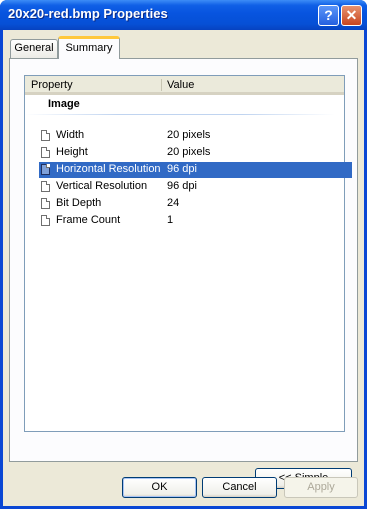 This screenshot has height=509, width=367. What do you see at coordinates (89, 47) in the screenshot?
I see `tab-summary: Summary` at bounding box center [89, 47].